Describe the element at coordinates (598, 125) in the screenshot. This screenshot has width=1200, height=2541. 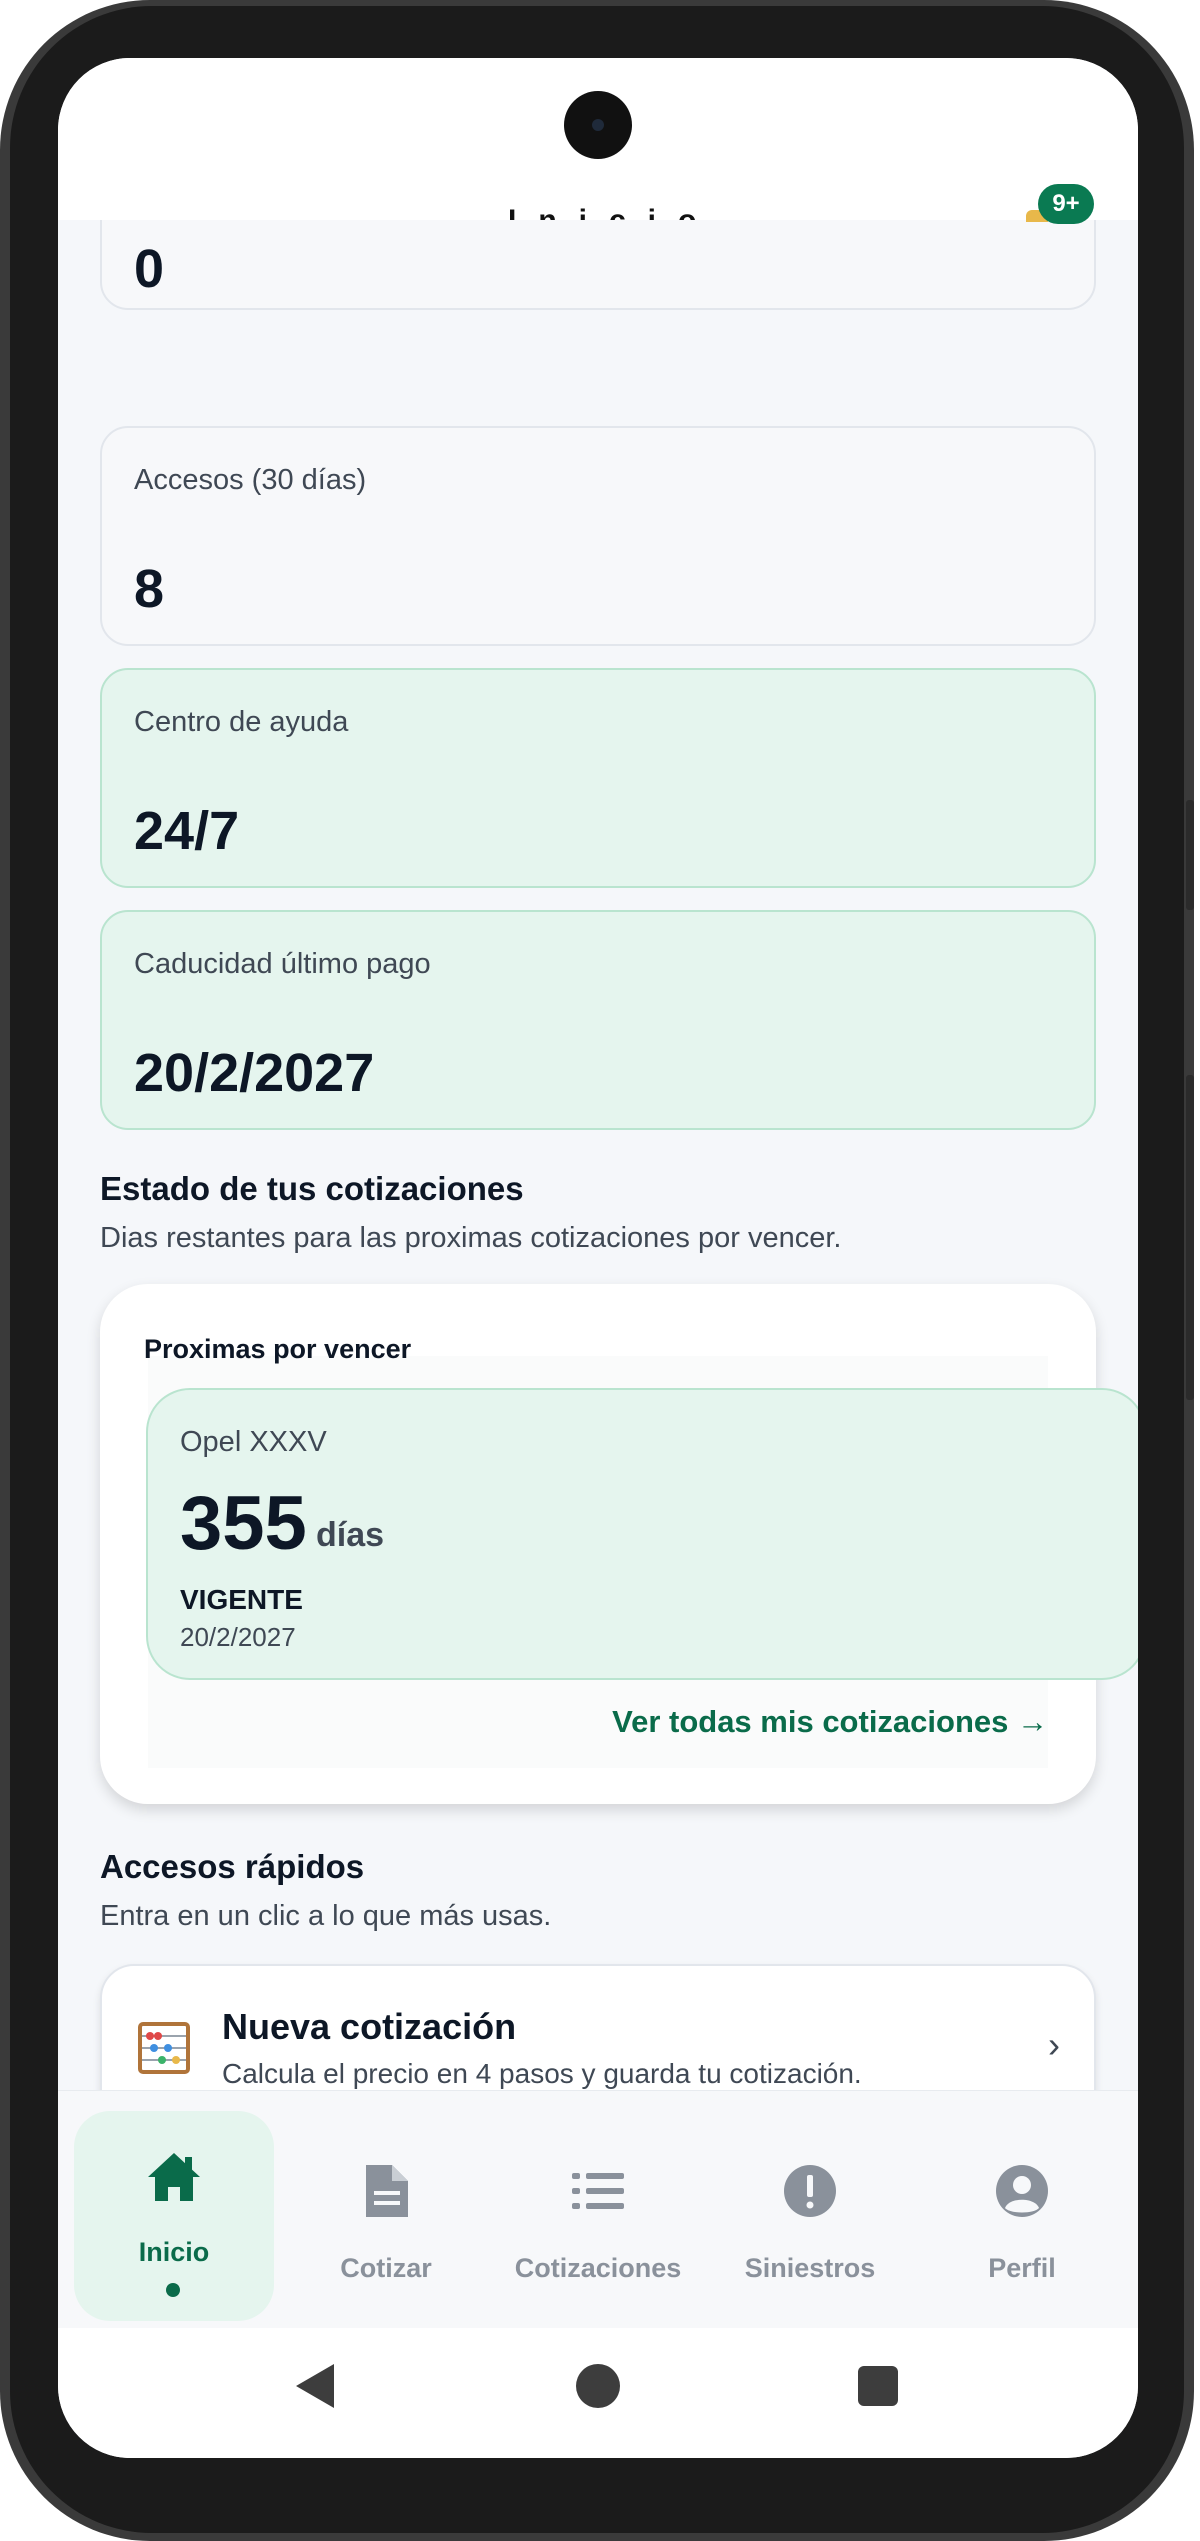
I see `front-camera` at that location.